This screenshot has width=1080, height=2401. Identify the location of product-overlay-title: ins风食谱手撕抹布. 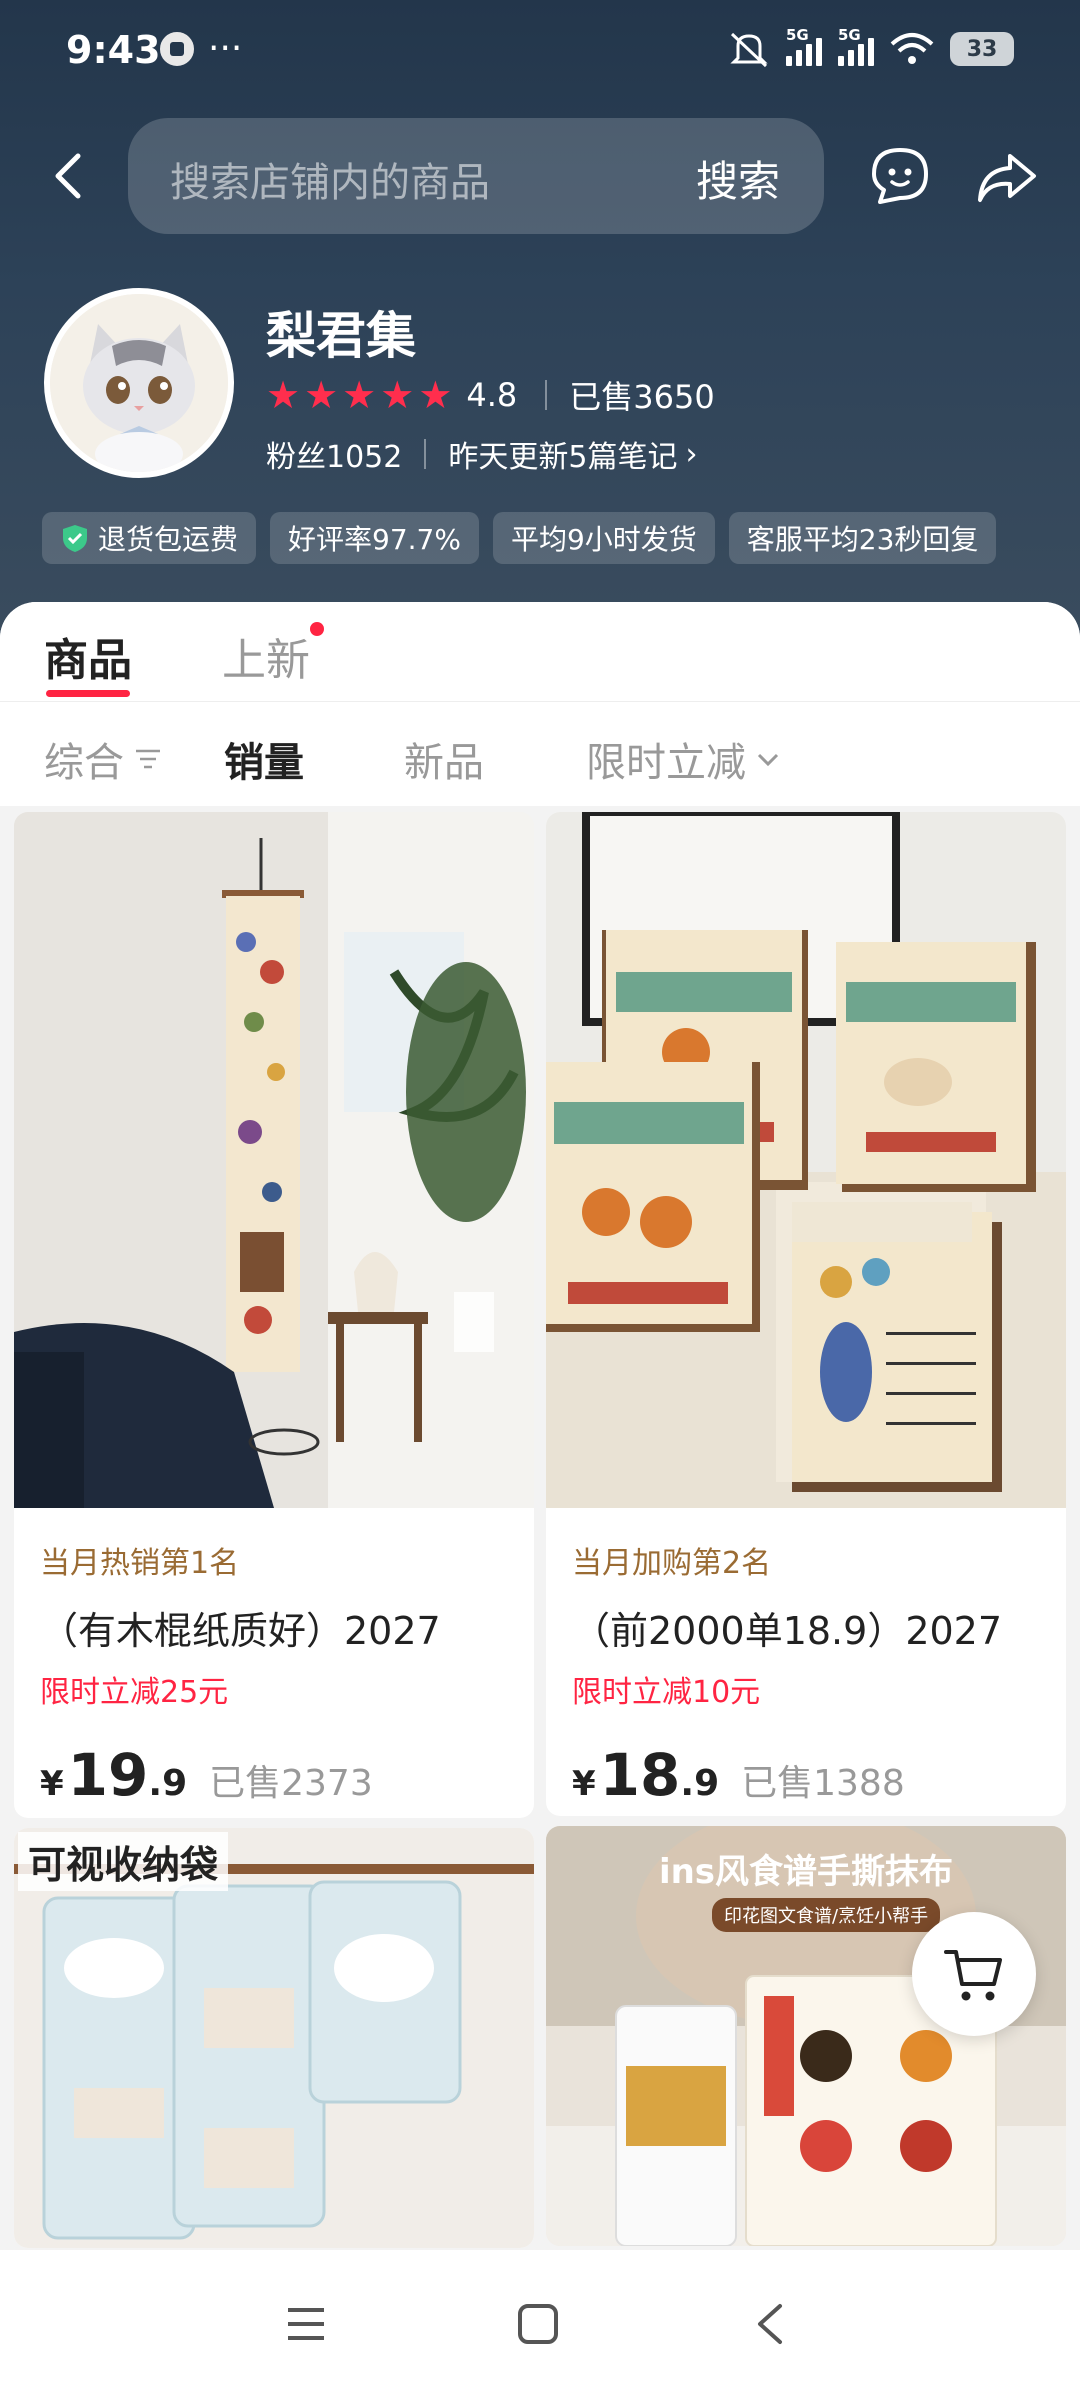
(806, 1872).